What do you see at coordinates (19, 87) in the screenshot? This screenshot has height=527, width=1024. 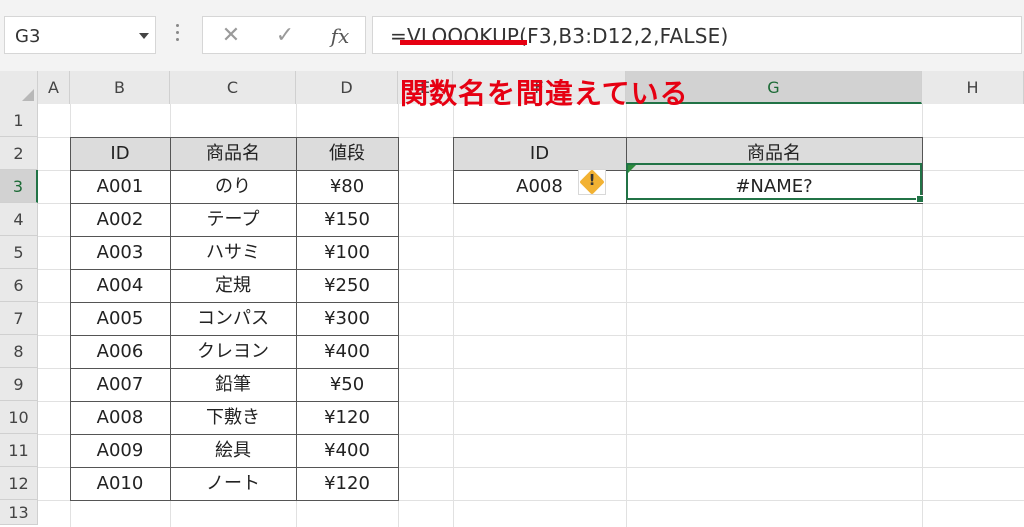 I see `select-all-corner` at bounding box center [19, 87].